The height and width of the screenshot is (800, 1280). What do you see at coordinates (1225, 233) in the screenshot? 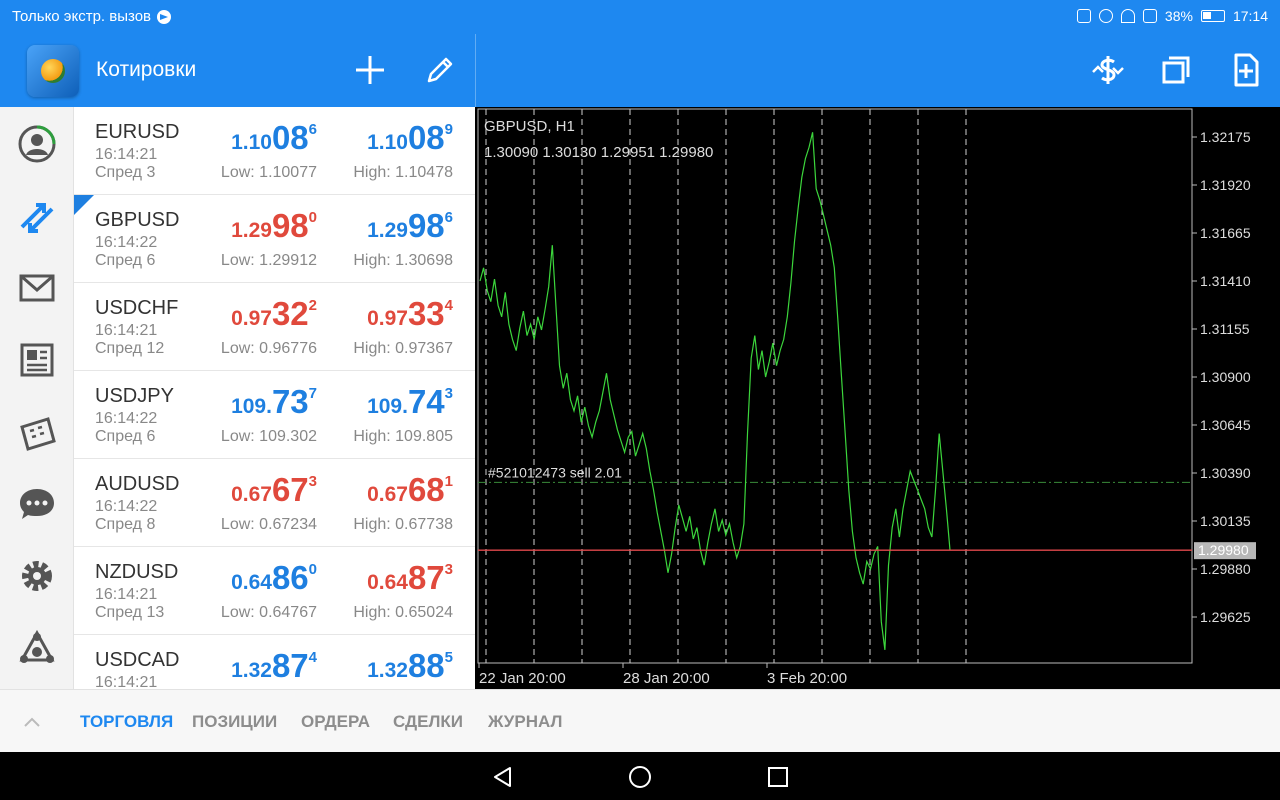
I see `y-tick-label: 1.31665` at bounding box center [1225, 233].